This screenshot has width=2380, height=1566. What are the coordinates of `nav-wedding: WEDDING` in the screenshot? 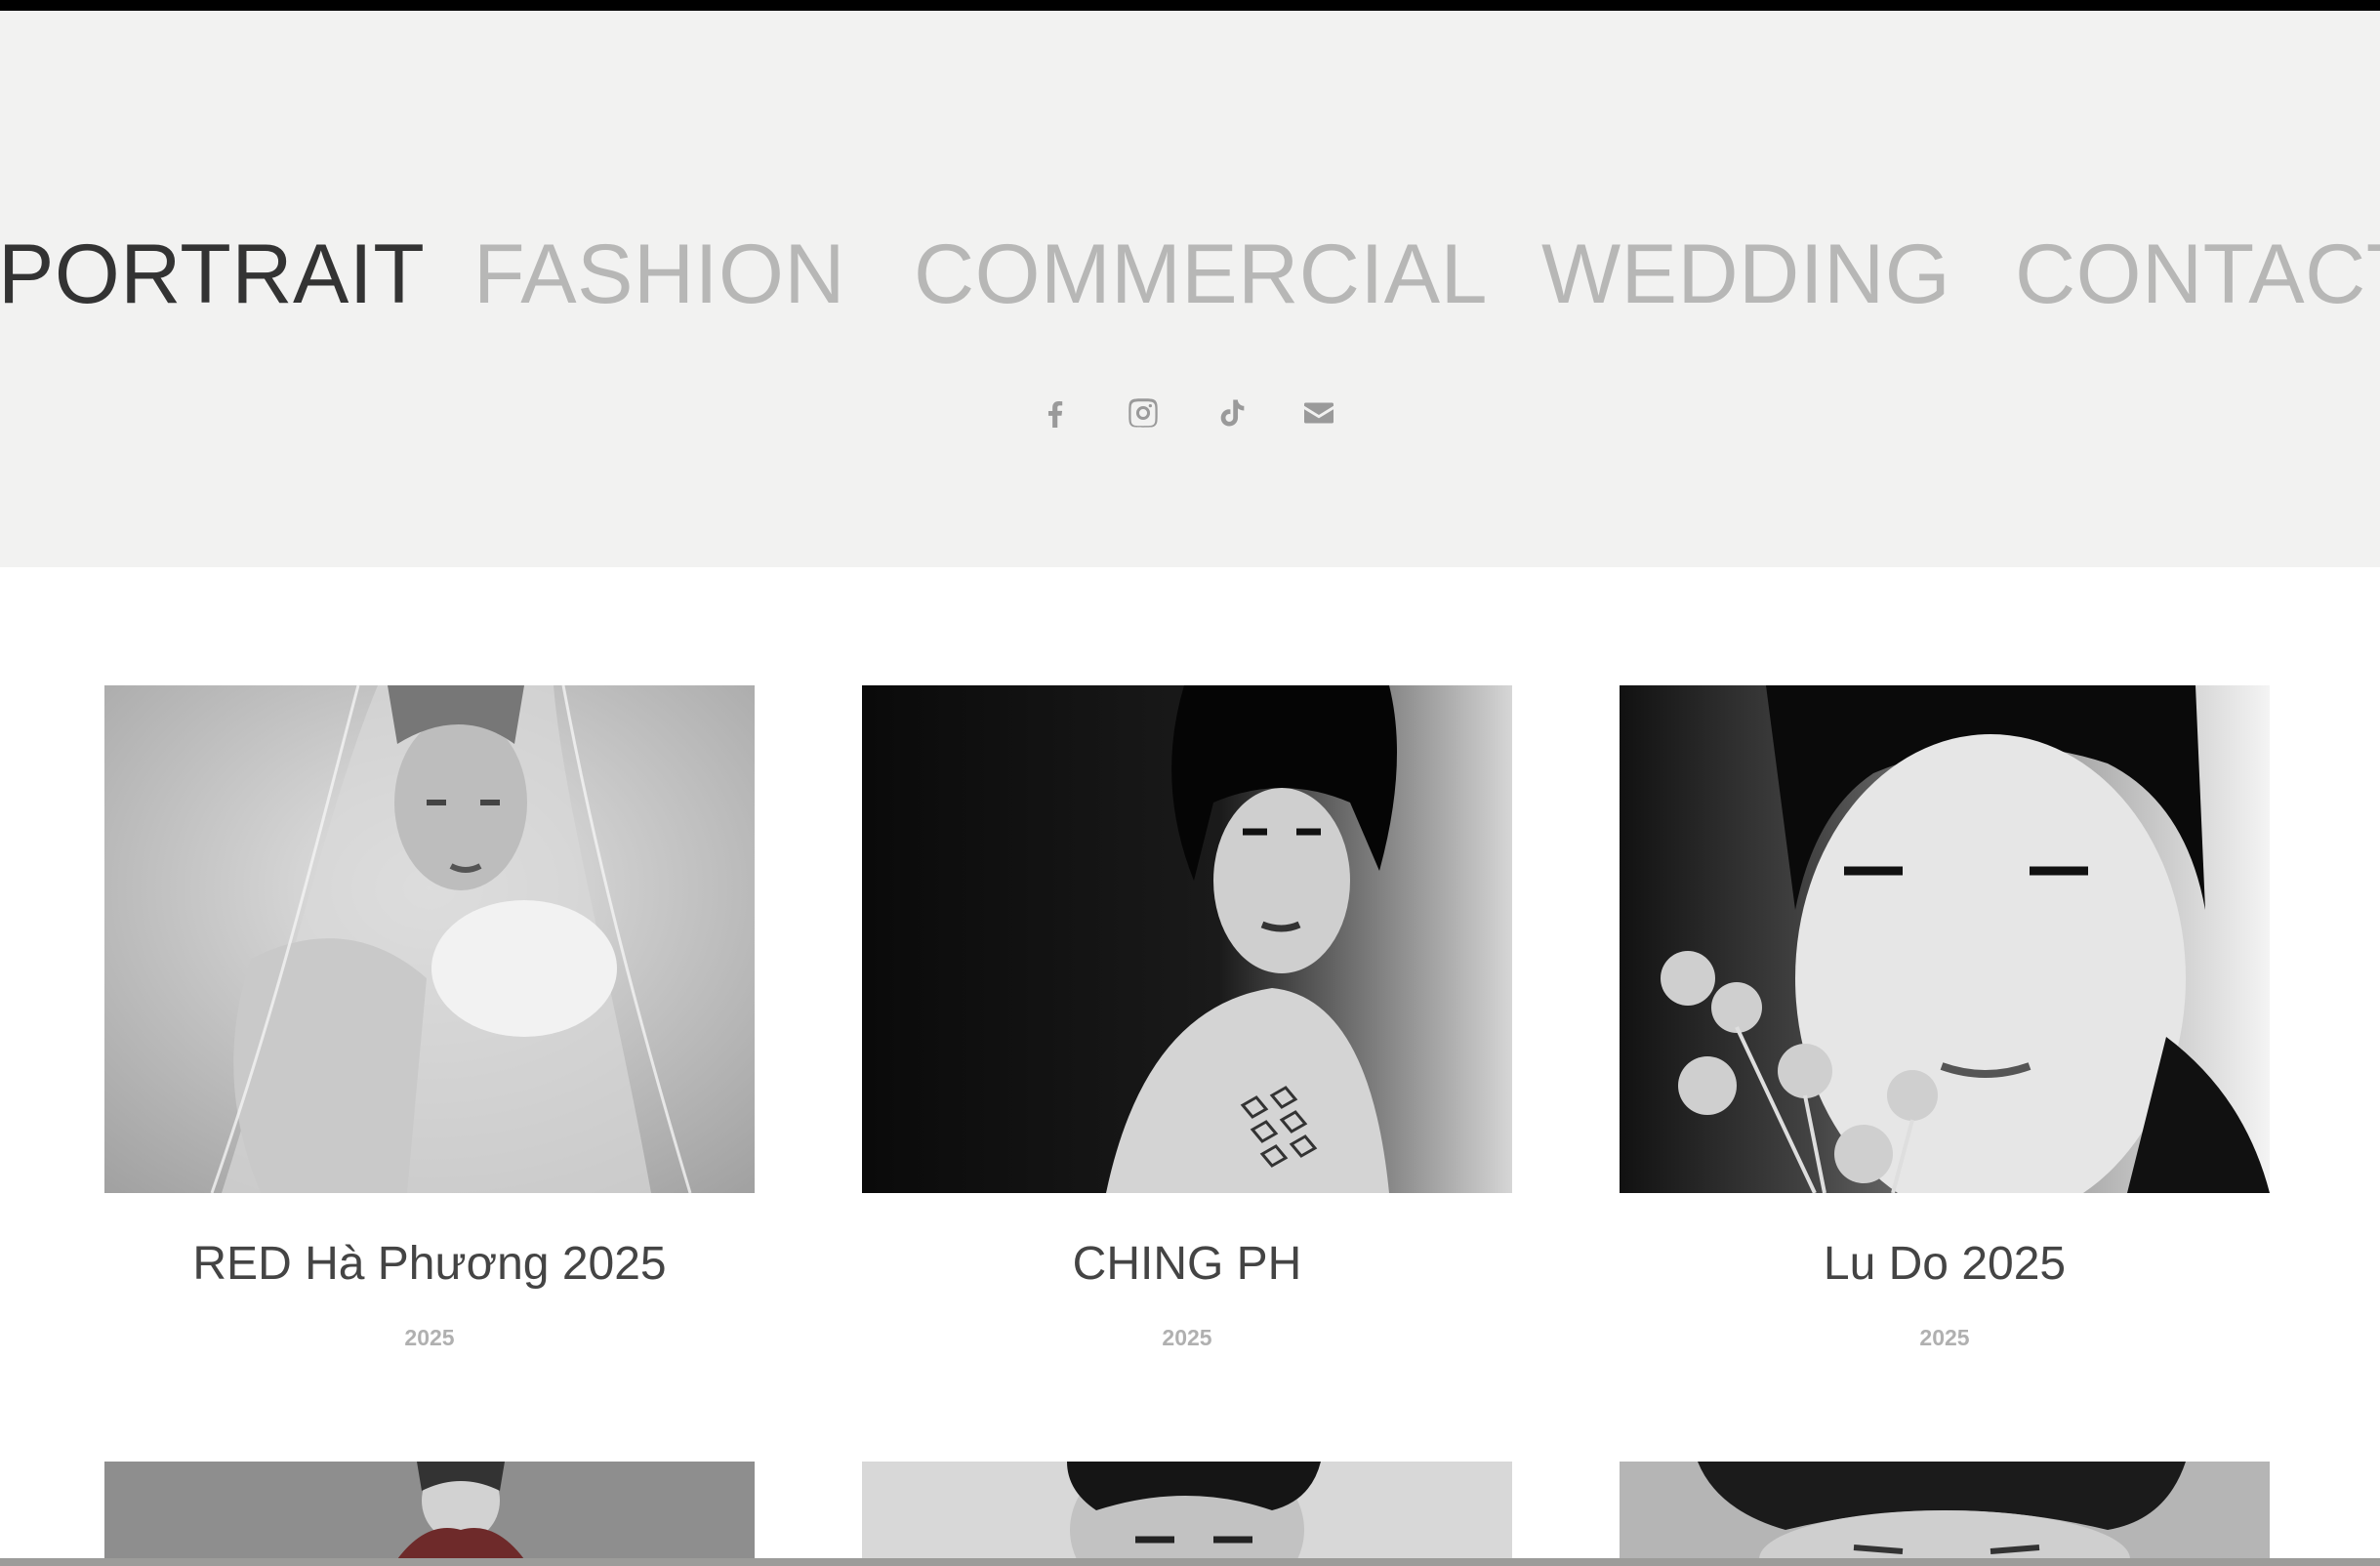 It's located at (1745, 274).